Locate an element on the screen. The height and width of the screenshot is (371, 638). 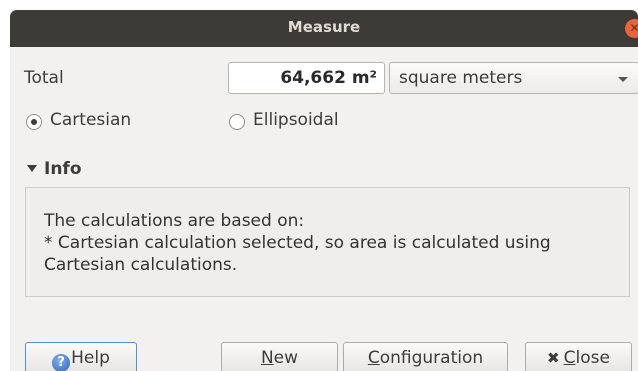
info-section-title: Info is located at coordinates (63, 169).